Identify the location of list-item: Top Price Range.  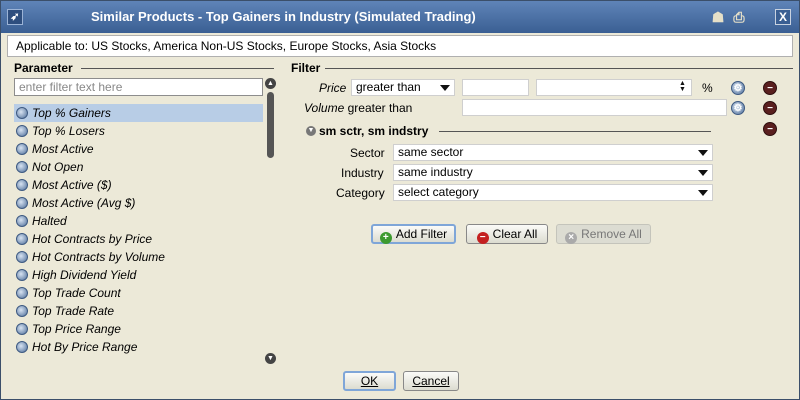
(138, 329).